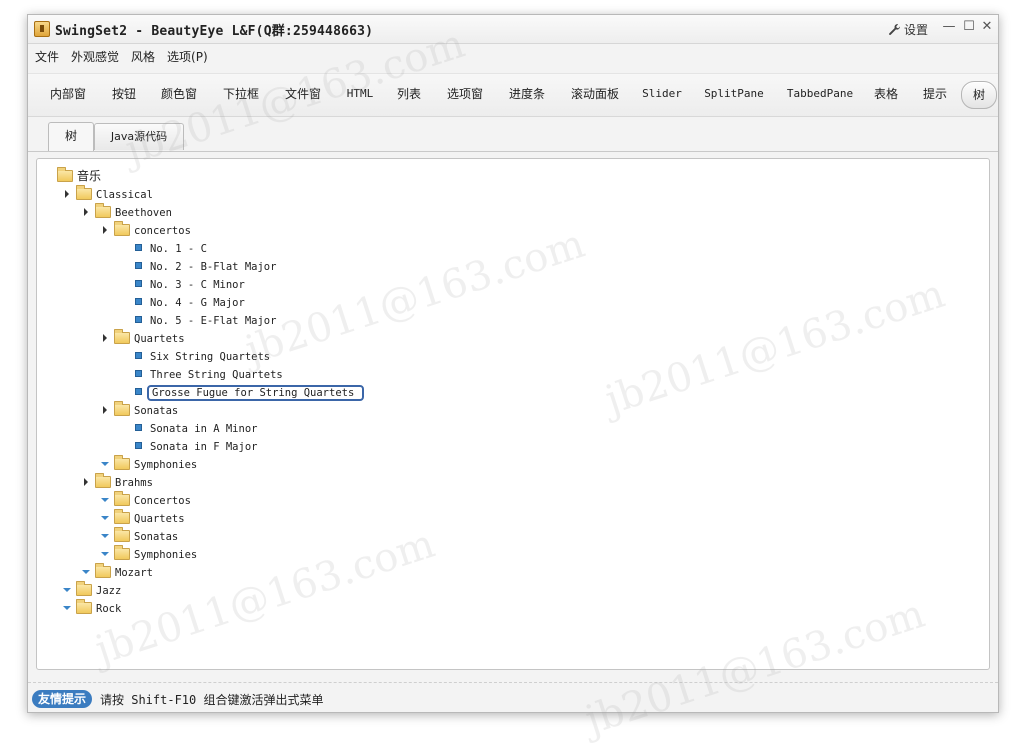 This screenshot has width=1025, height=749. I want to click on toolbar-file-chooser: 文件窗, so click(303, 94).